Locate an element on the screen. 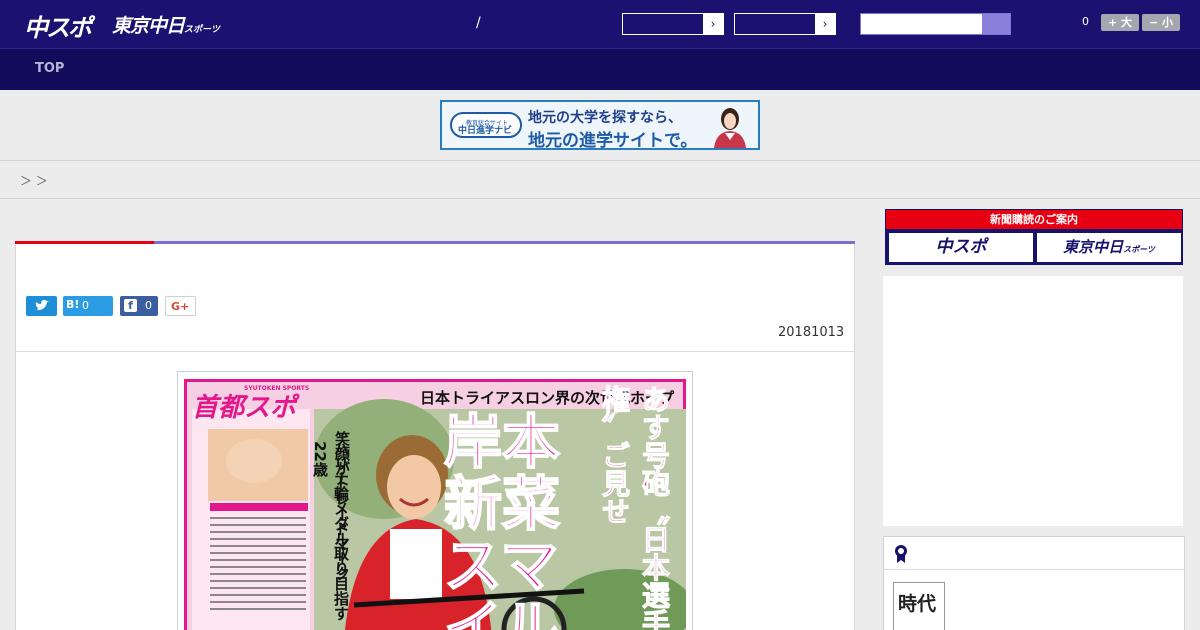 This screenshot has width=1200, height=630. gplus-icon: G+ is located at coordinates (180, 306).